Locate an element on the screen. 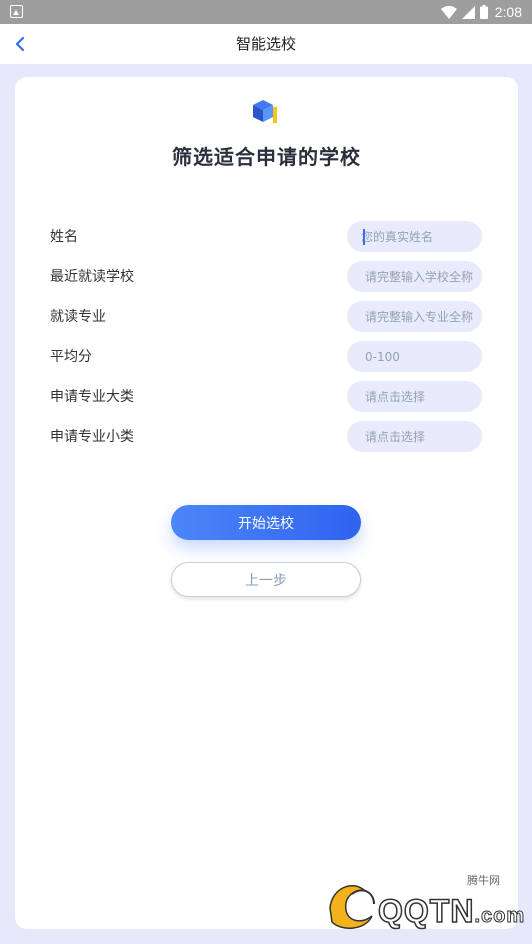  start-selection-button: 开始选校 is located at coordinates (266, 522).